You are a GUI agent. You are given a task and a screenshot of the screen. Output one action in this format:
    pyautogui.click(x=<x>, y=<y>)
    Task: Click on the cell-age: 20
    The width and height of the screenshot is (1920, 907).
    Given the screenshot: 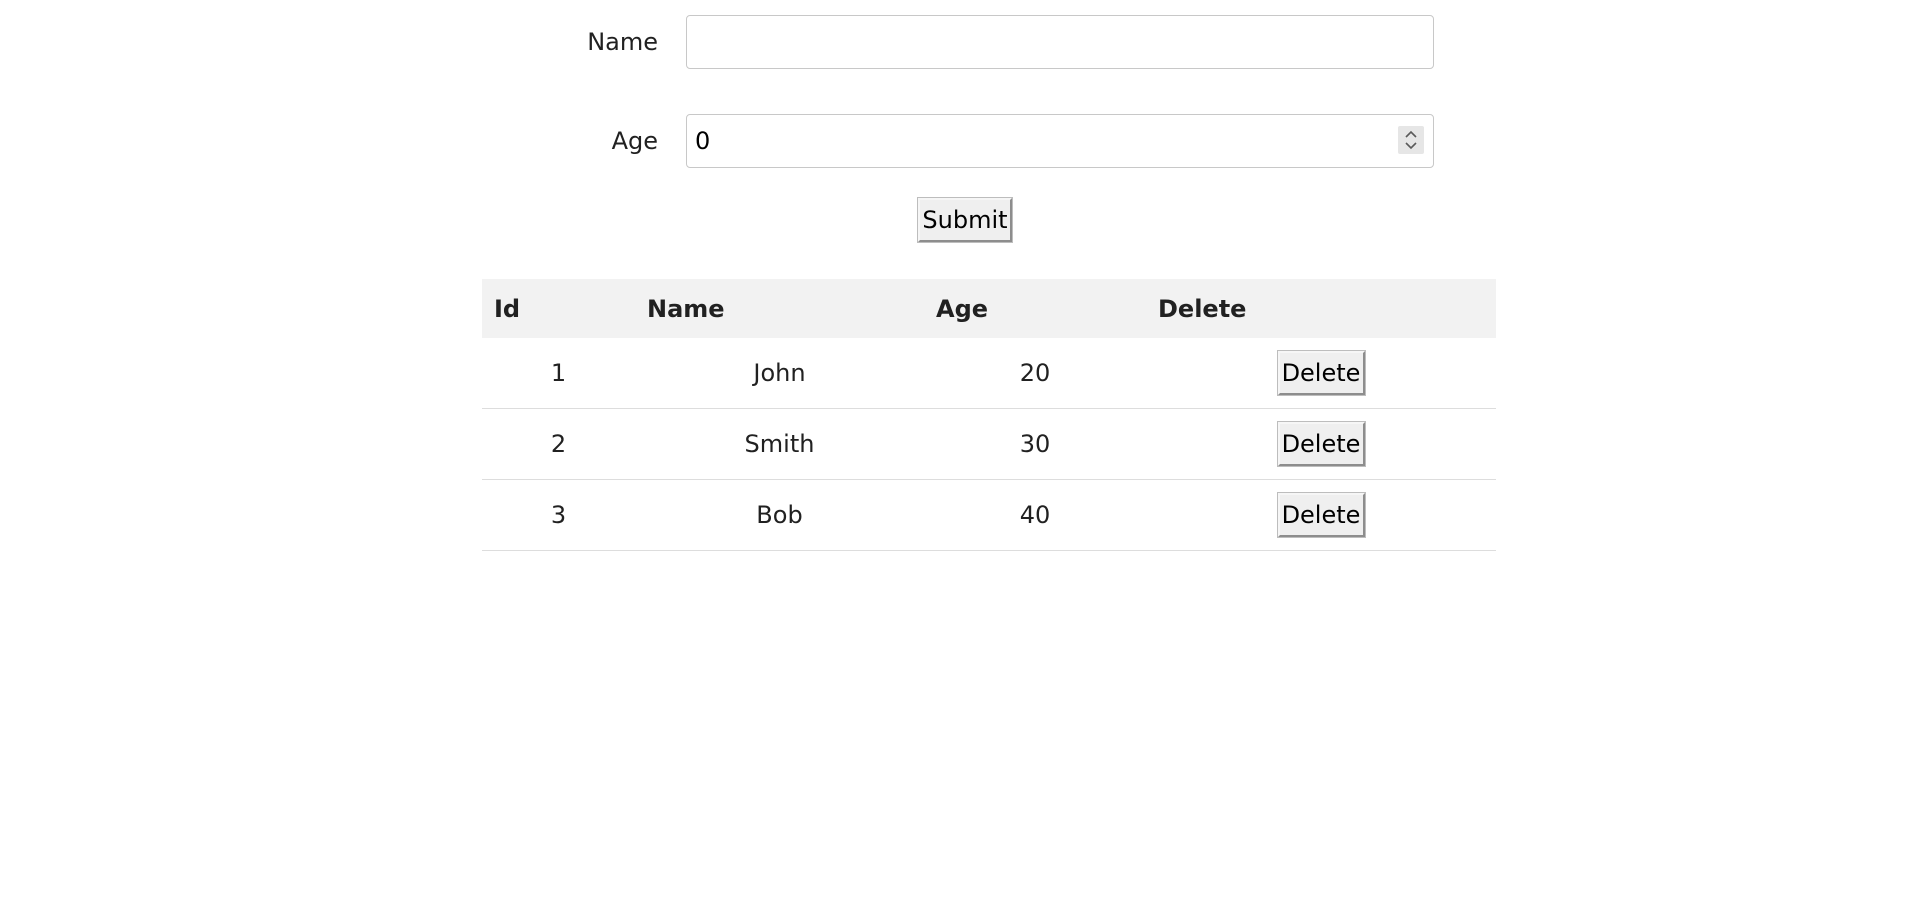 What is the action you would take?
    pyautogui.click(x=1035, y=373)
    